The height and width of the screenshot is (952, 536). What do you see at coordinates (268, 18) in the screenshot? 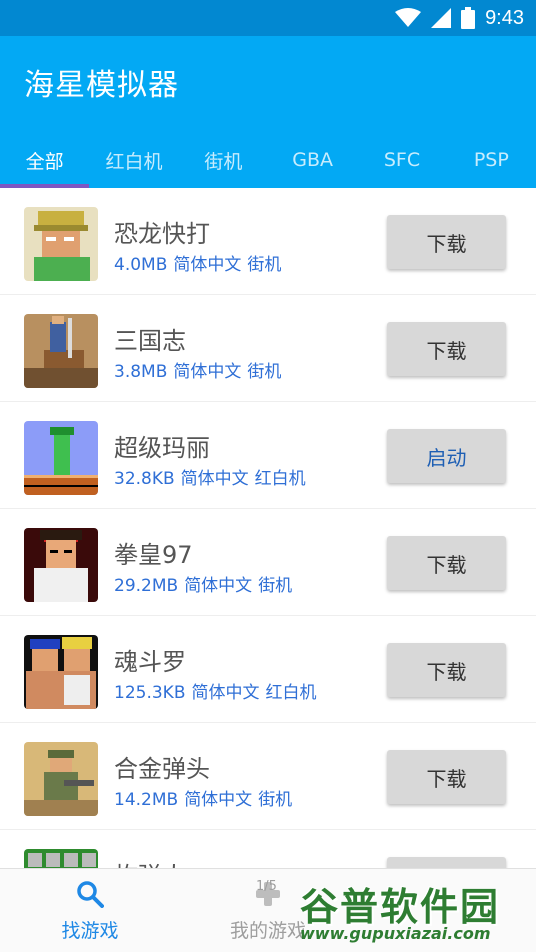
I see `status-bar: 9:43` at bounding box center [268, 18].